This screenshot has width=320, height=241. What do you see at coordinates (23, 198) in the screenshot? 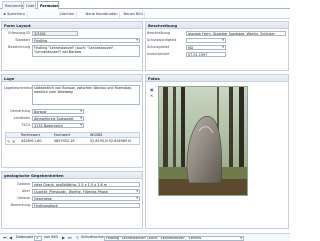
I see `genese-label: Genese` at bounding box center [23, 198].